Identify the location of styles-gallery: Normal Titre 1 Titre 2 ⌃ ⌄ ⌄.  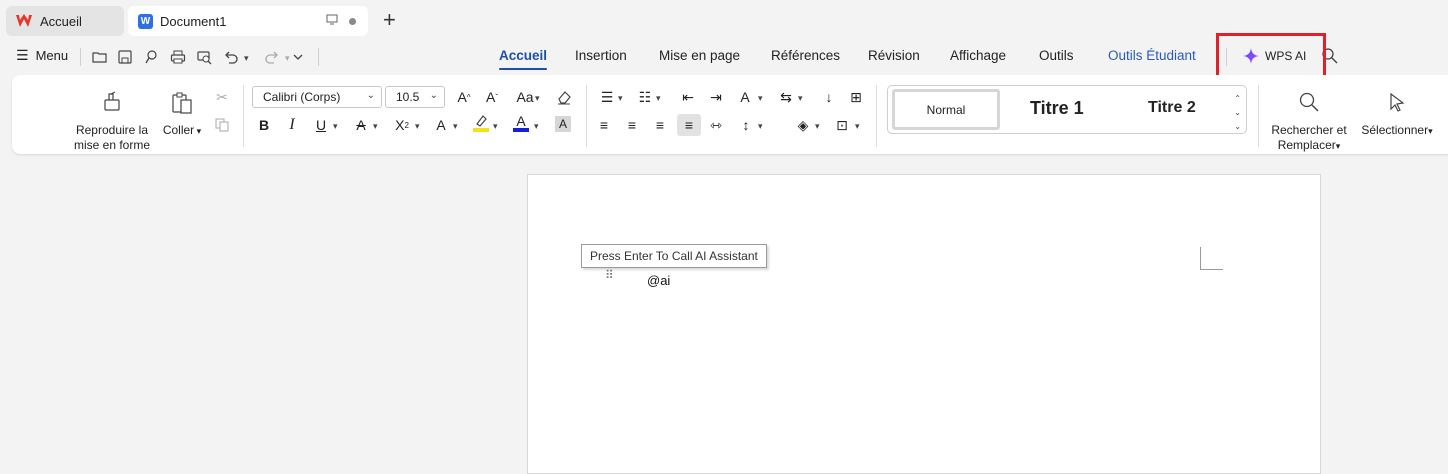
(1067, 109).